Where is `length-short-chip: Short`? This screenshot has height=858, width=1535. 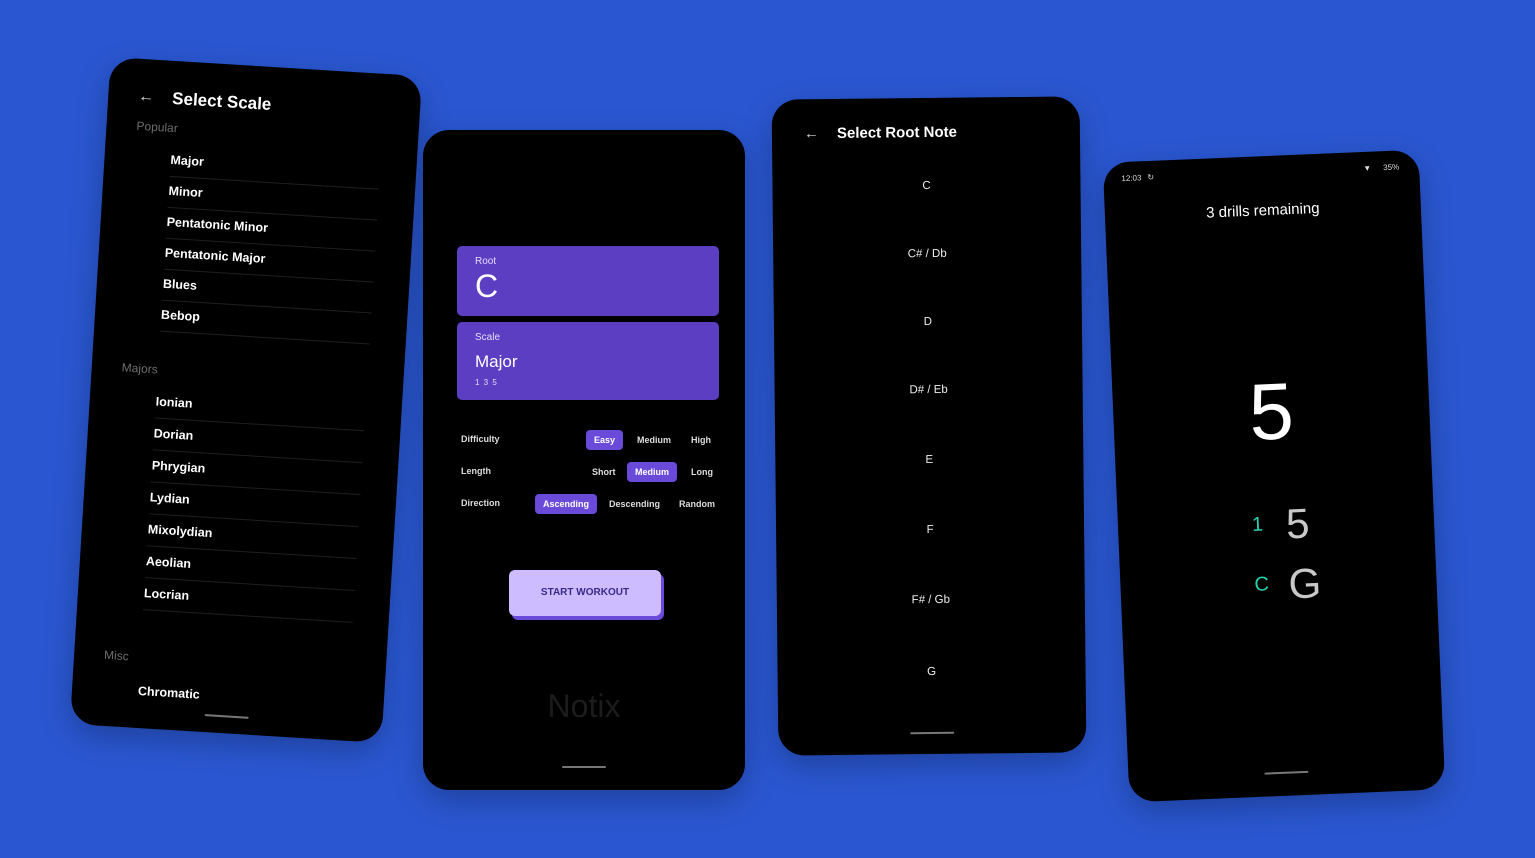
length-short-chip: Short is located at coordinates (604, 472).